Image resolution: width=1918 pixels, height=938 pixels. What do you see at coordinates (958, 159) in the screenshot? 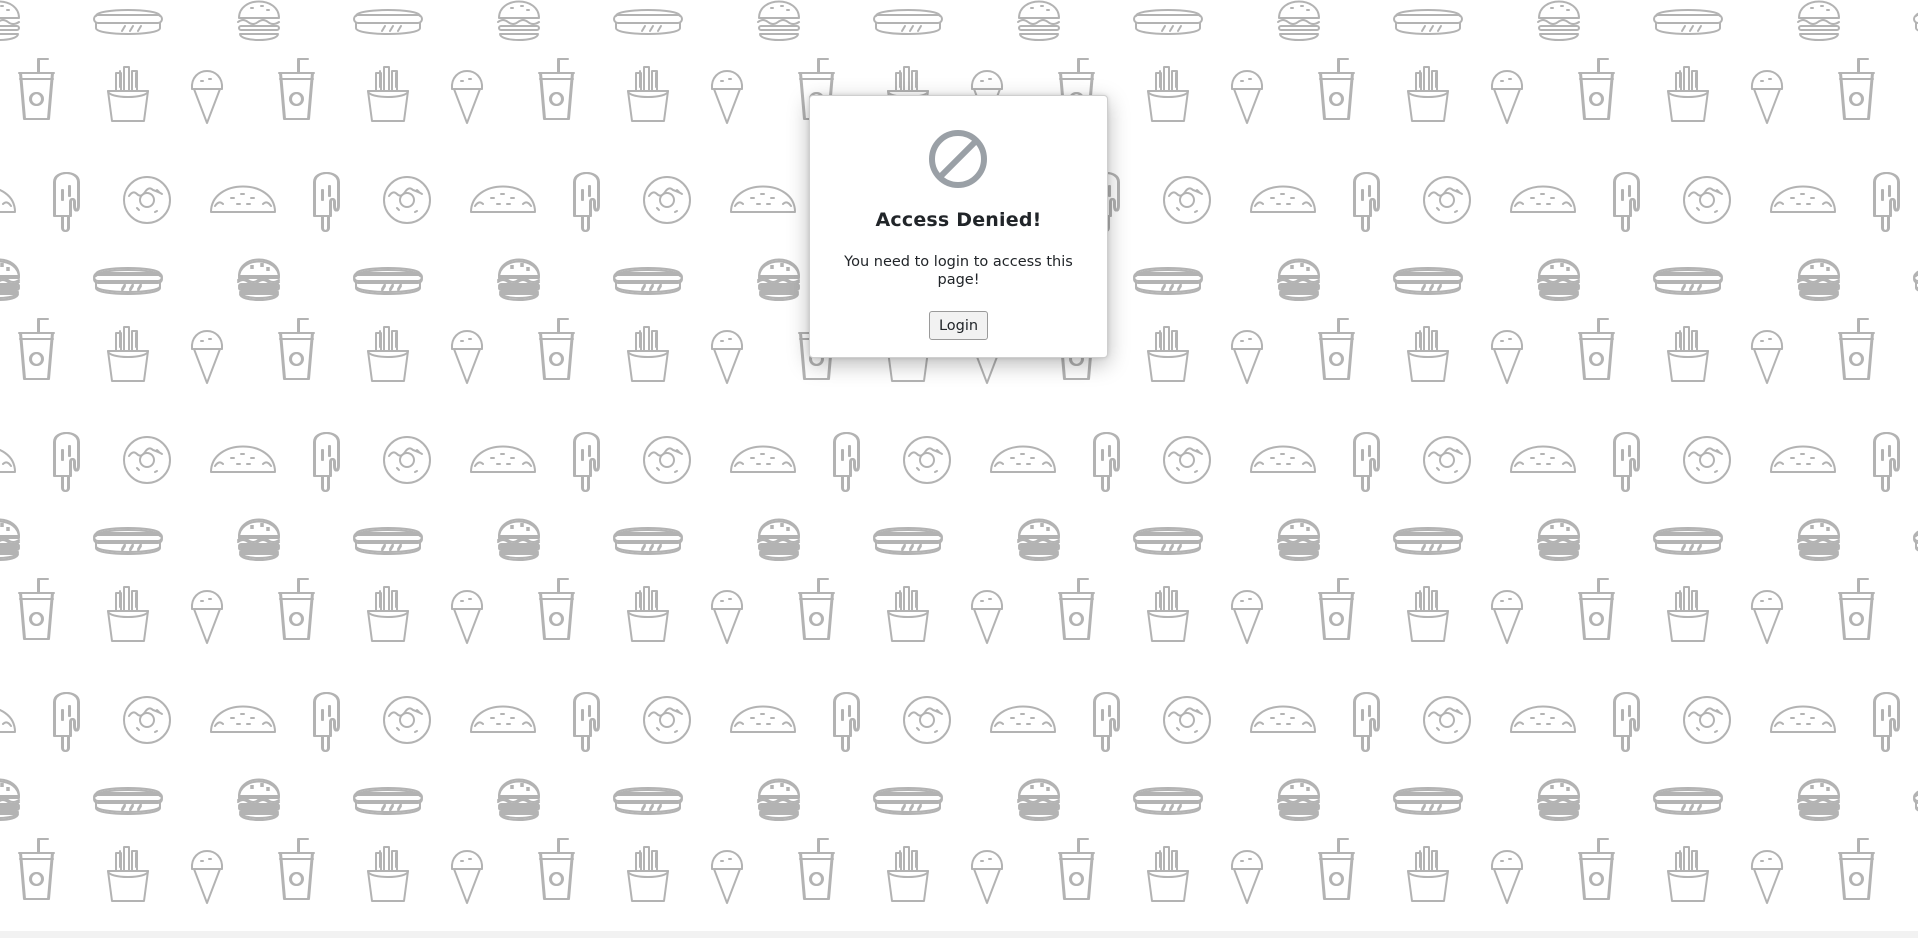
I see `no-entry-icon` at bounding box center [958, 159].